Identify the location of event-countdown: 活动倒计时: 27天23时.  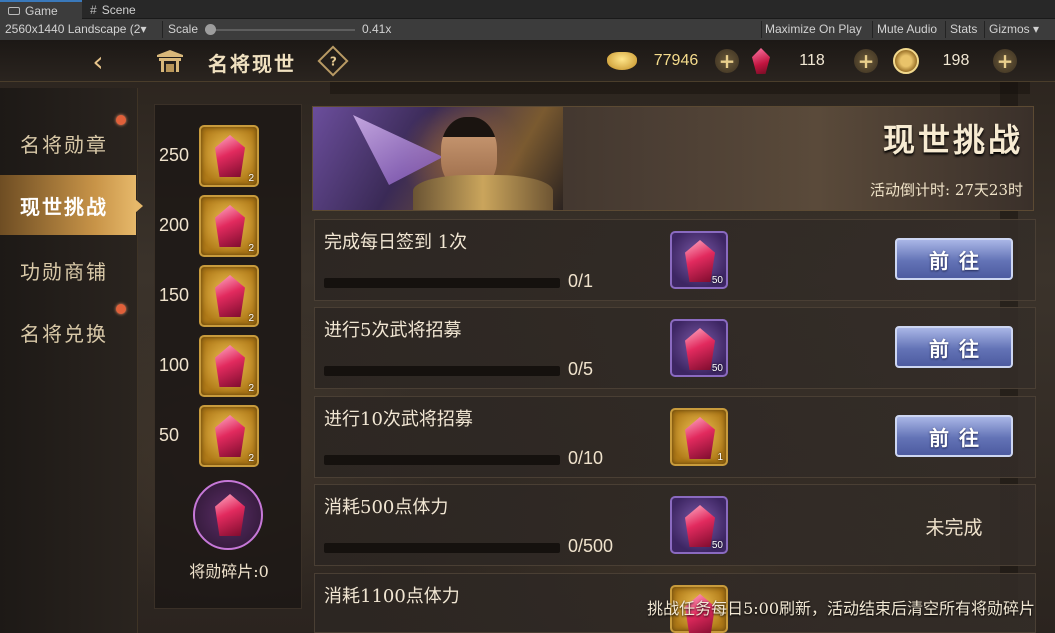
(946, 190).